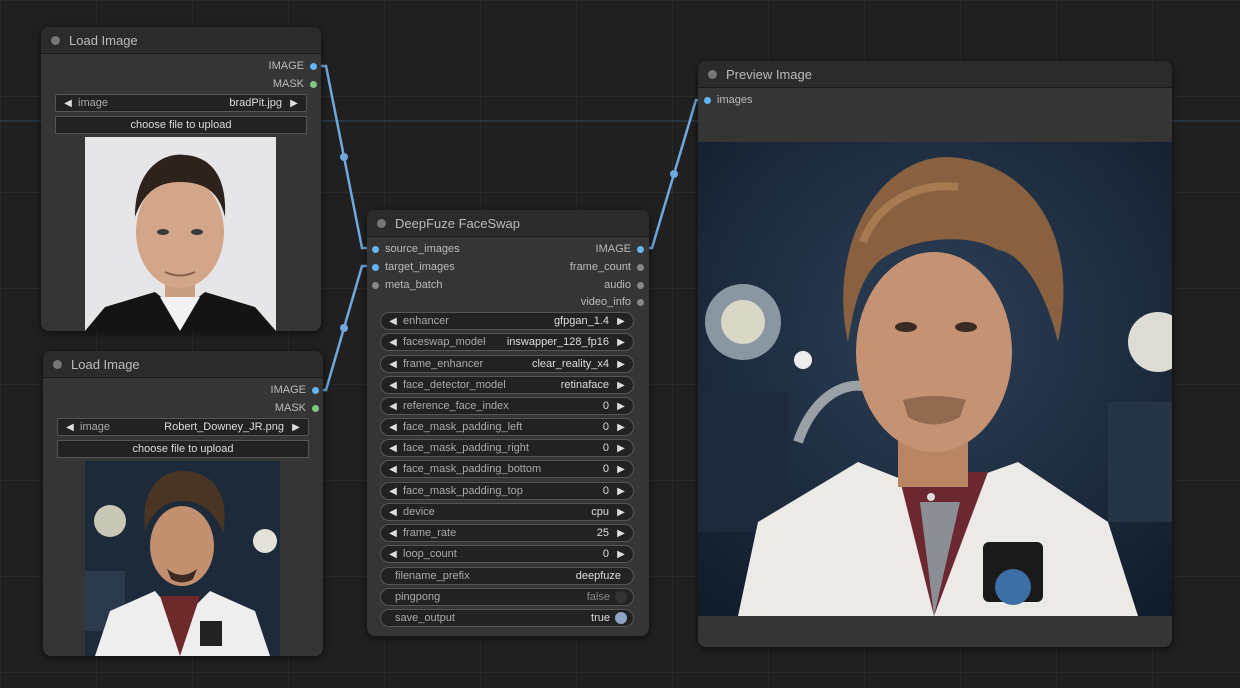  What do you see at coordinates (621, 597) in the screenshot?
I see `toggle-off-icon` at bounding box center [621, 597].